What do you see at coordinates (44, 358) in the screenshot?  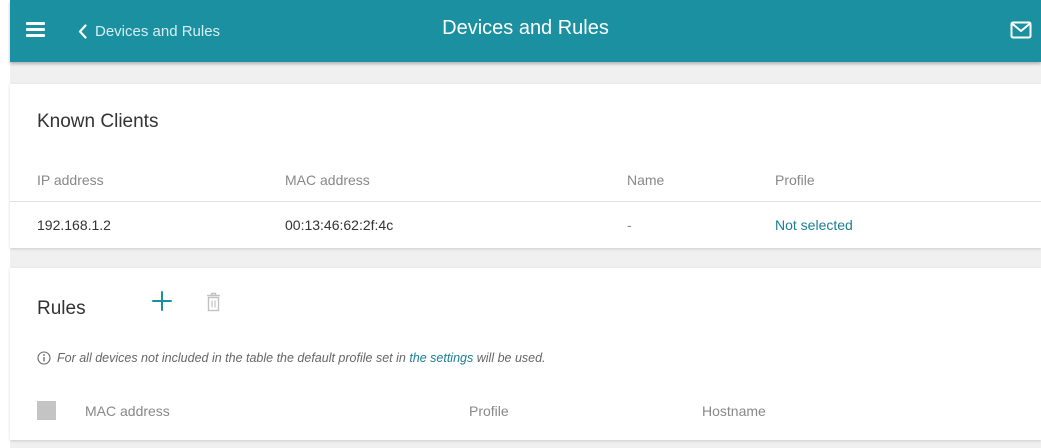 I see `info-icon` at bounding box center [44, 358].